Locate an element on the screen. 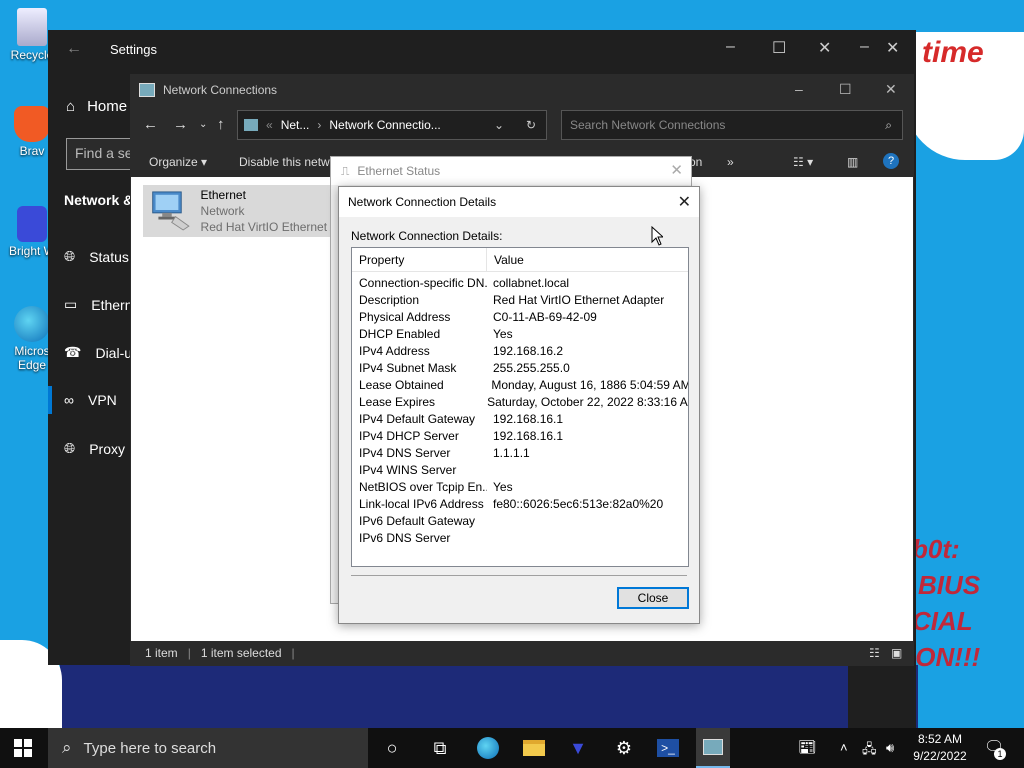  item-count: 1 item is located at coordinates (161, 653).